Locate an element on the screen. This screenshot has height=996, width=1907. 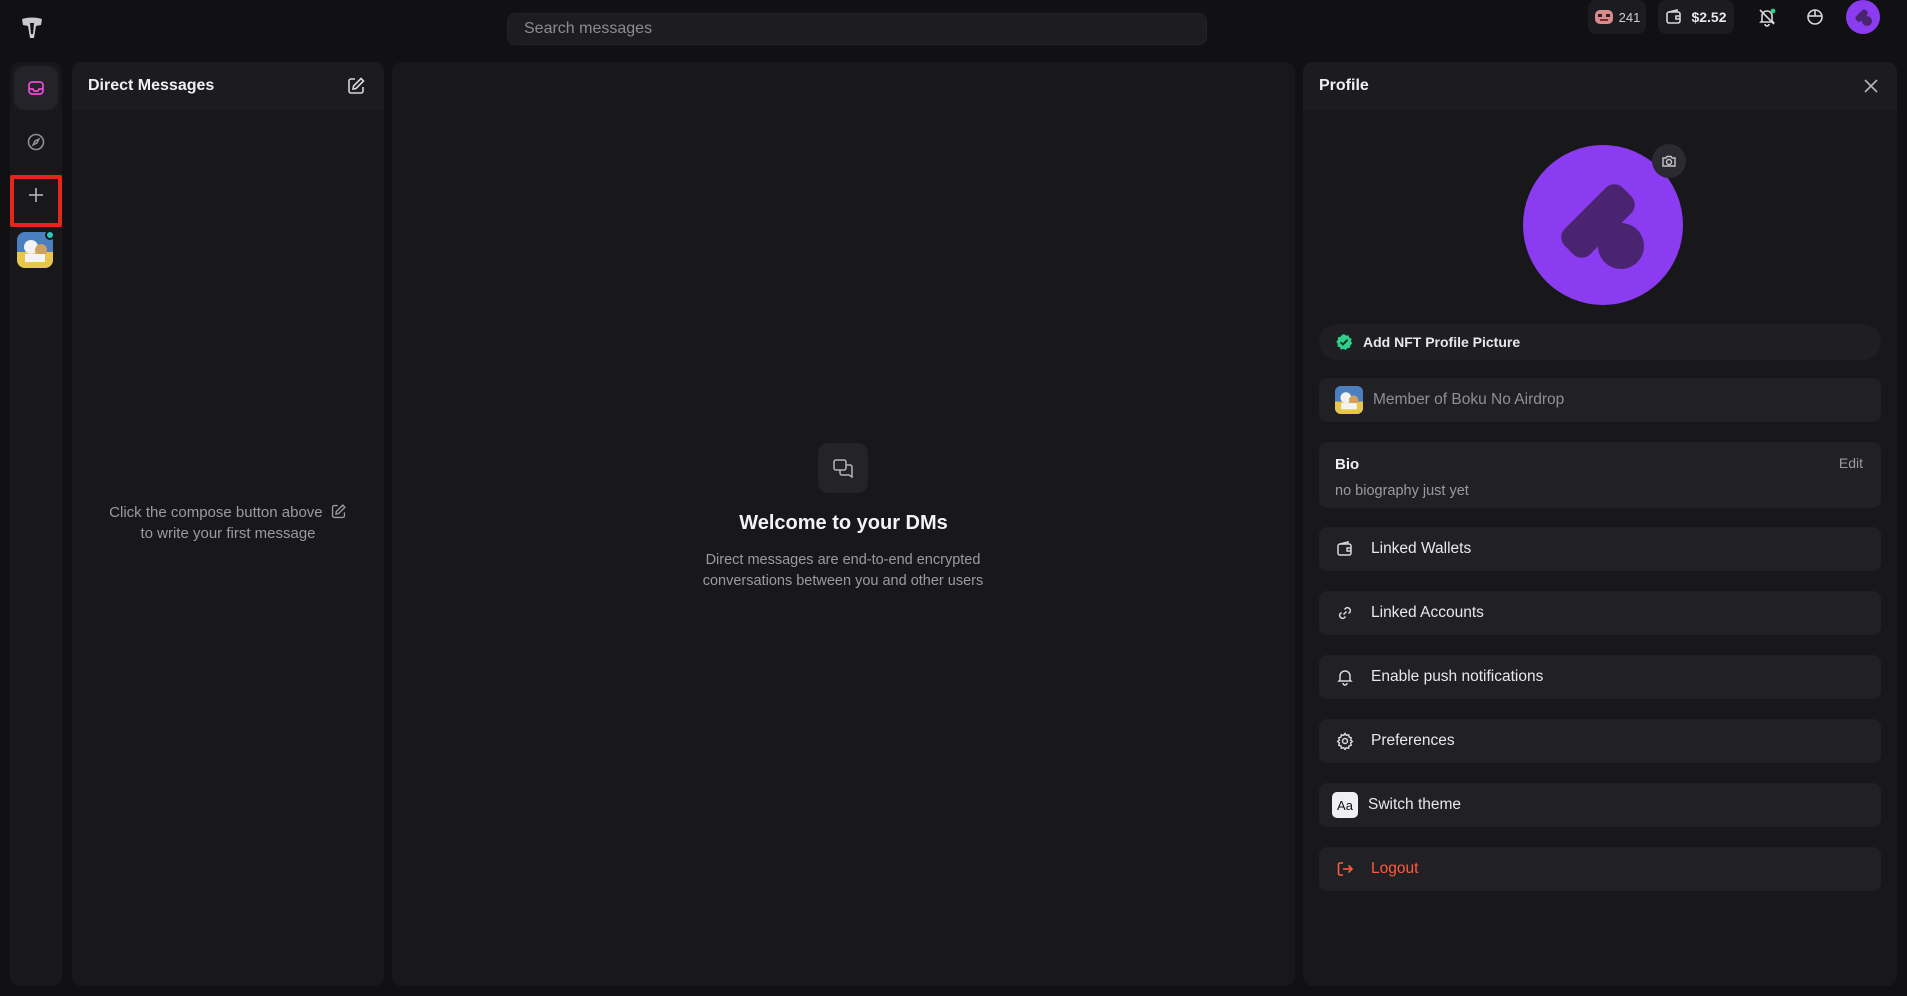
bio-text: no biography just yet is located at coordinates (1402, 491).